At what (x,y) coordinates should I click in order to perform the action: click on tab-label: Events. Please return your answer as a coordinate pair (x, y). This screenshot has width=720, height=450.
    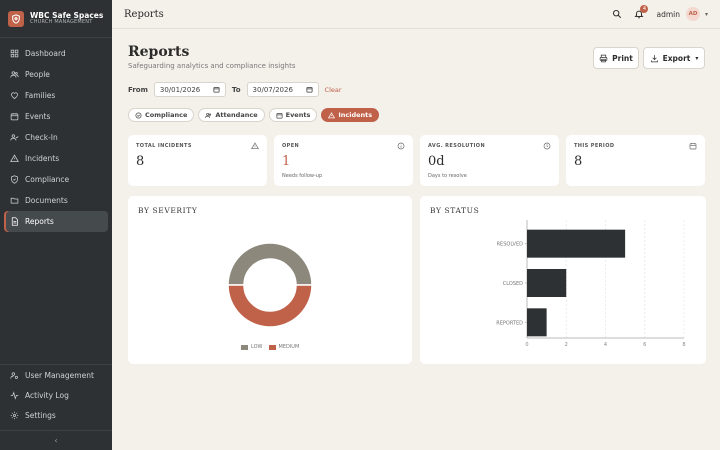
    Looking at the image, I should click on (298, 115).